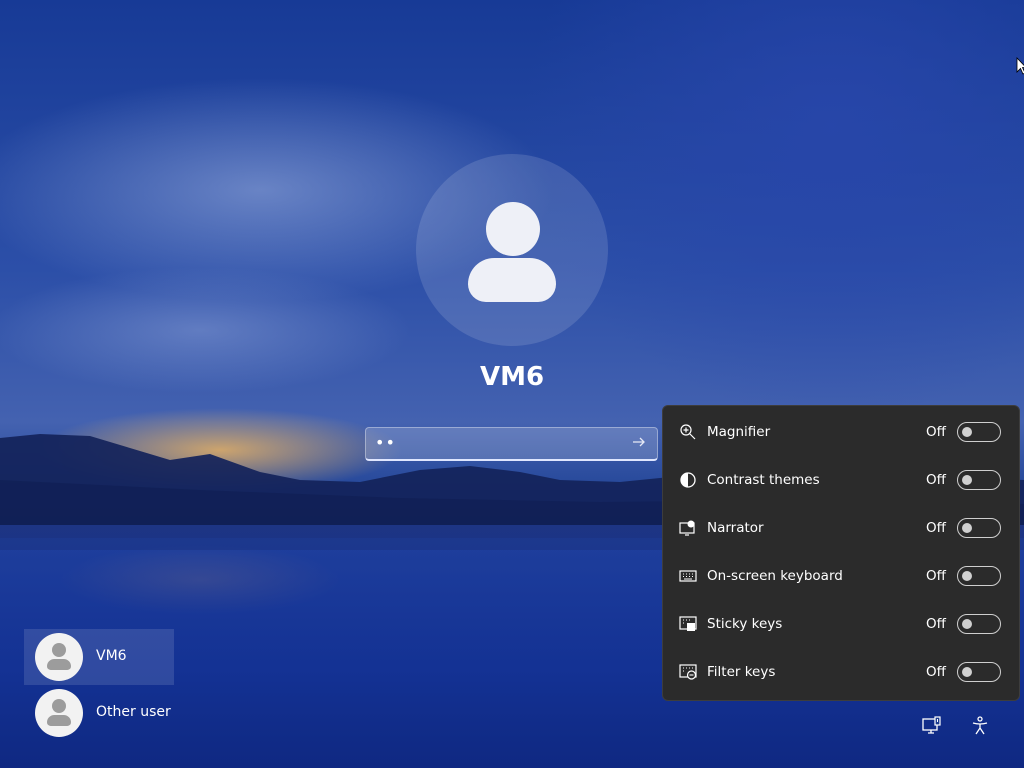 The height and width of the screenshot is (768, 1024). What do you see at coordinates (688, 480) in the screenshot?
I see `contrast-icon` at bounding box center [688, 480].